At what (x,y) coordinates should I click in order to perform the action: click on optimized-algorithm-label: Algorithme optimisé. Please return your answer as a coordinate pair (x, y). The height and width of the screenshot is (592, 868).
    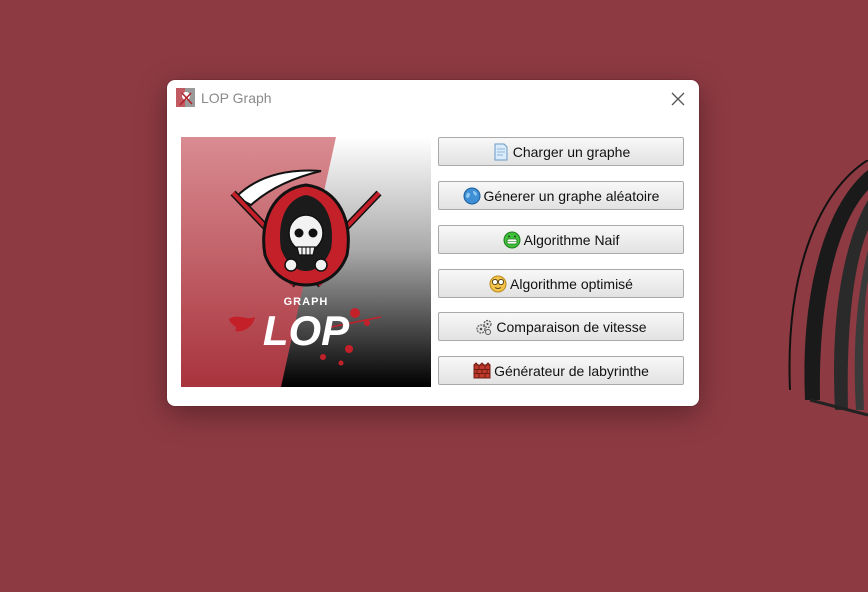
    Looking at the image, I should click on (571, 283).